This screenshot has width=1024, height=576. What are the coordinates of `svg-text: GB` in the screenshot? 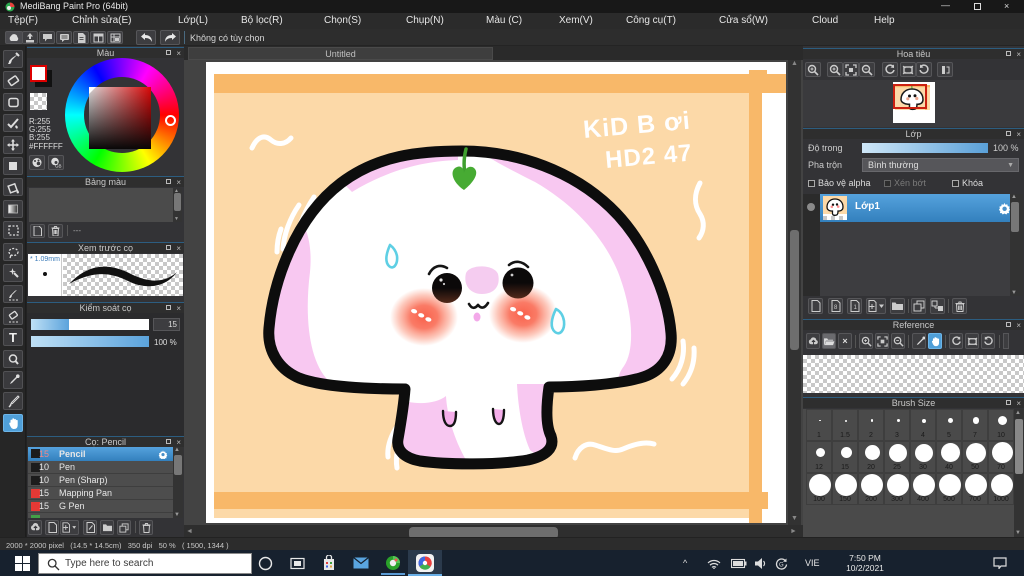 It's located at (58, 166).